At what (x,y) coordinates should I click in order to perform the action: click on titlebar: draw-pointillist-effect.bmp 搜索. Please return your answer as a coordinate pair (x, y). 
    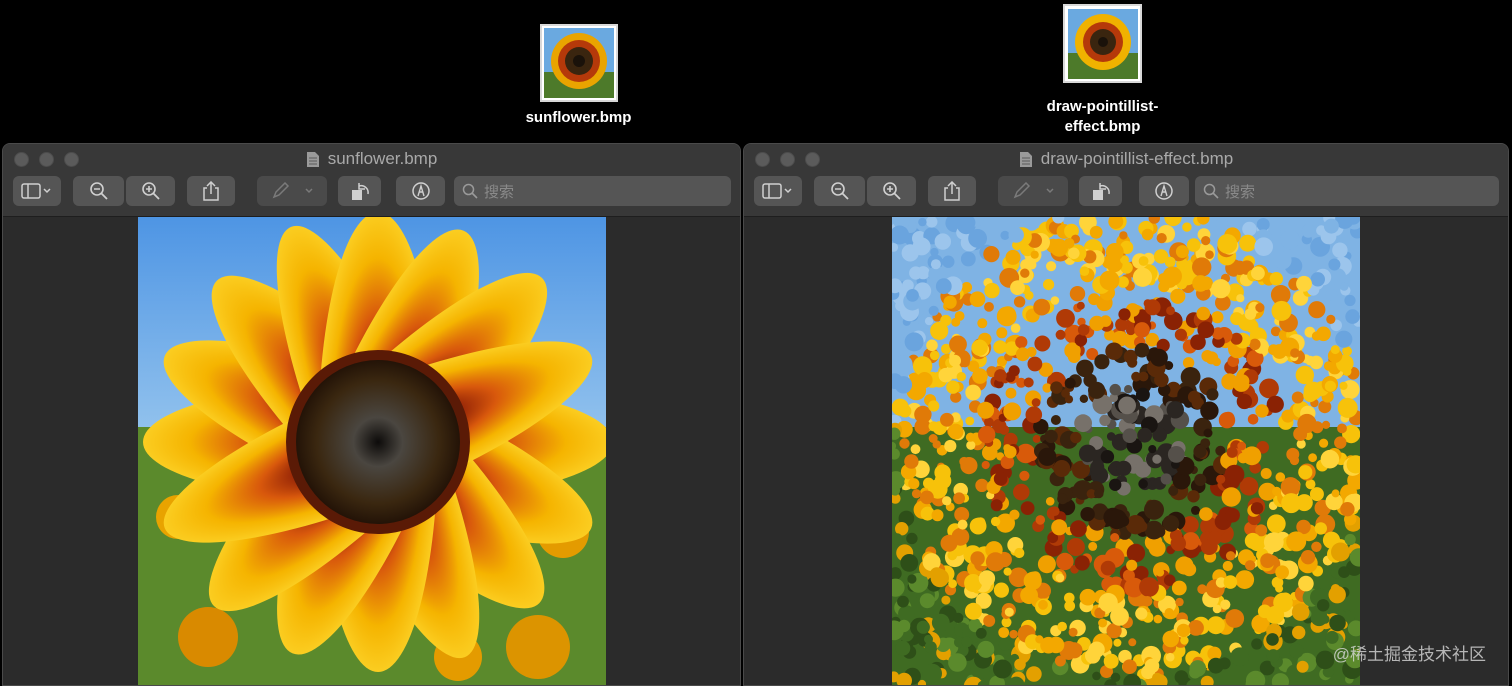
    Looking at the image, I should click on (1126, 180).